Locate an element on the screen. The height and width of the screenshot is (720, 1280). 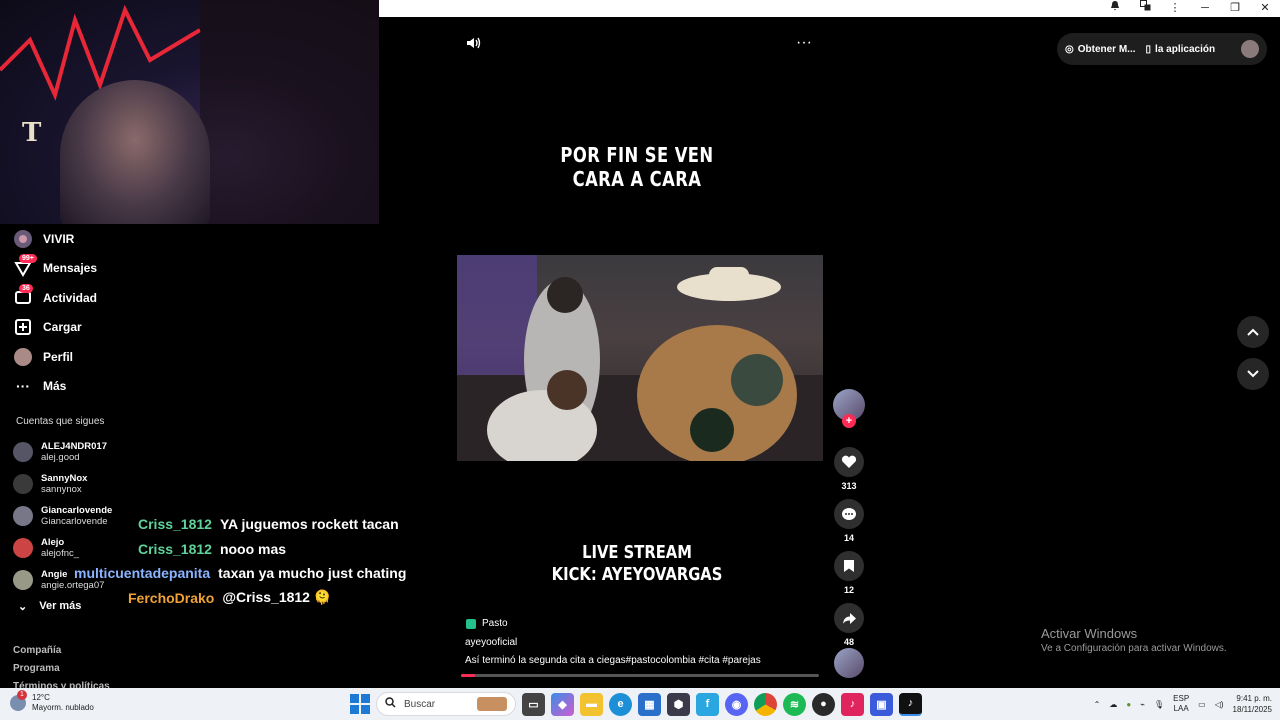
chat-username: multicuentadepanita is located at coordinates (142, 573).